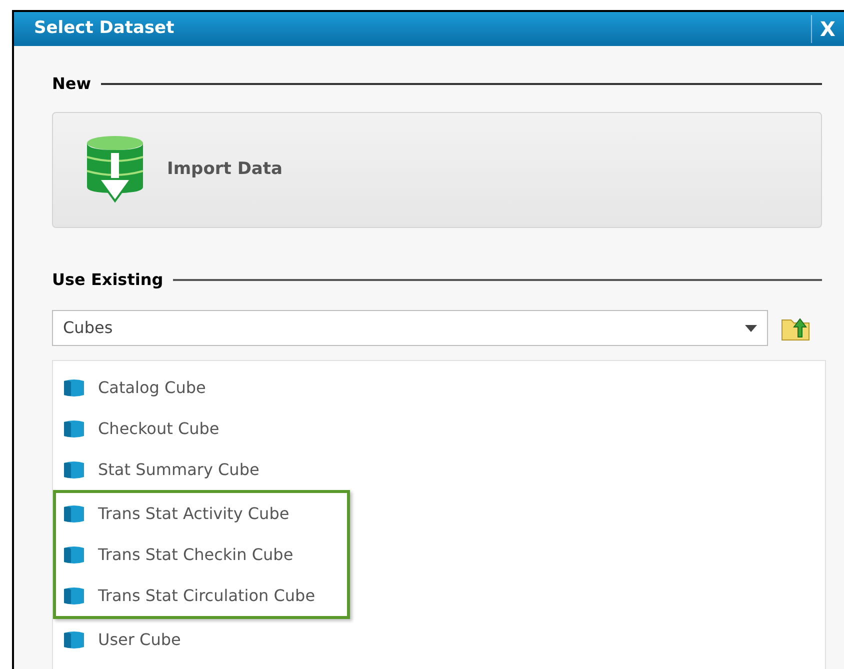 The image size is (844, 669). I want to click on database-download-icon, so click(115, 170).